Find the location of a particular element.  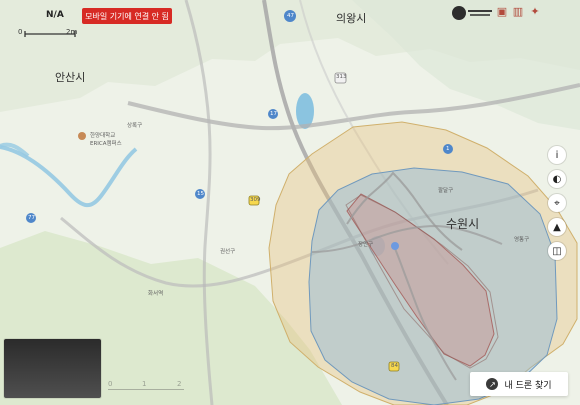

road-label-47: 47 is located at coordinates (290, 16).